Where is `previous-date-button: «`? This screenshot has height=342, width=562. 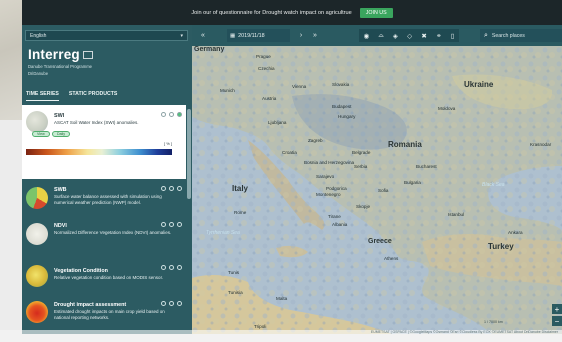
previous-date-button: « is located at coordinates (203, 35).